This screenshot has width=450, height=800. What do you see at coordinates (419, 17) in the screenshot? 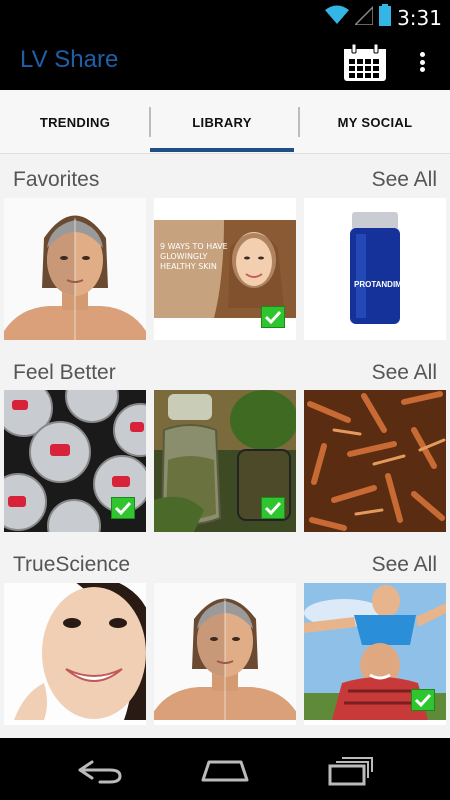
I see `status-time: 3:31` at bounding box center [419, 17].